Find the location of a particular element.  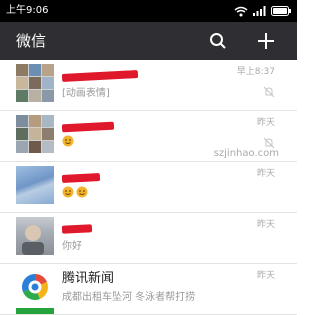

status-icons is located at coordinates (262, 11).